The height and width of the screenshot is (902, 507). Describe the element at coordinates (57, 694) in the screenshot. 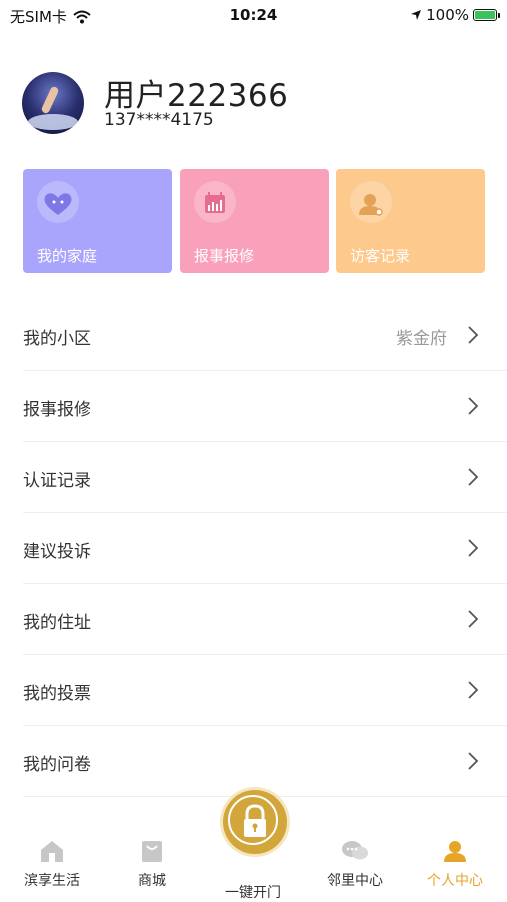

I see `menu-label: 我的投票` at that location.